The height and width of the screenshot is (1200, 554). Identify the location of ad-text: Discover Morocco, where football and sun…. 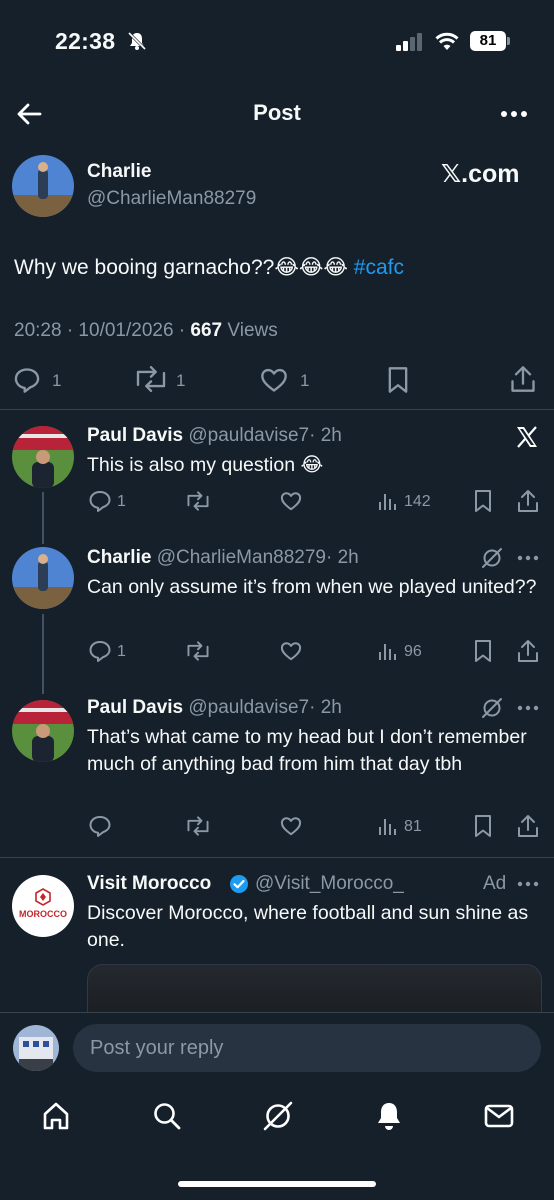
(308, 926).